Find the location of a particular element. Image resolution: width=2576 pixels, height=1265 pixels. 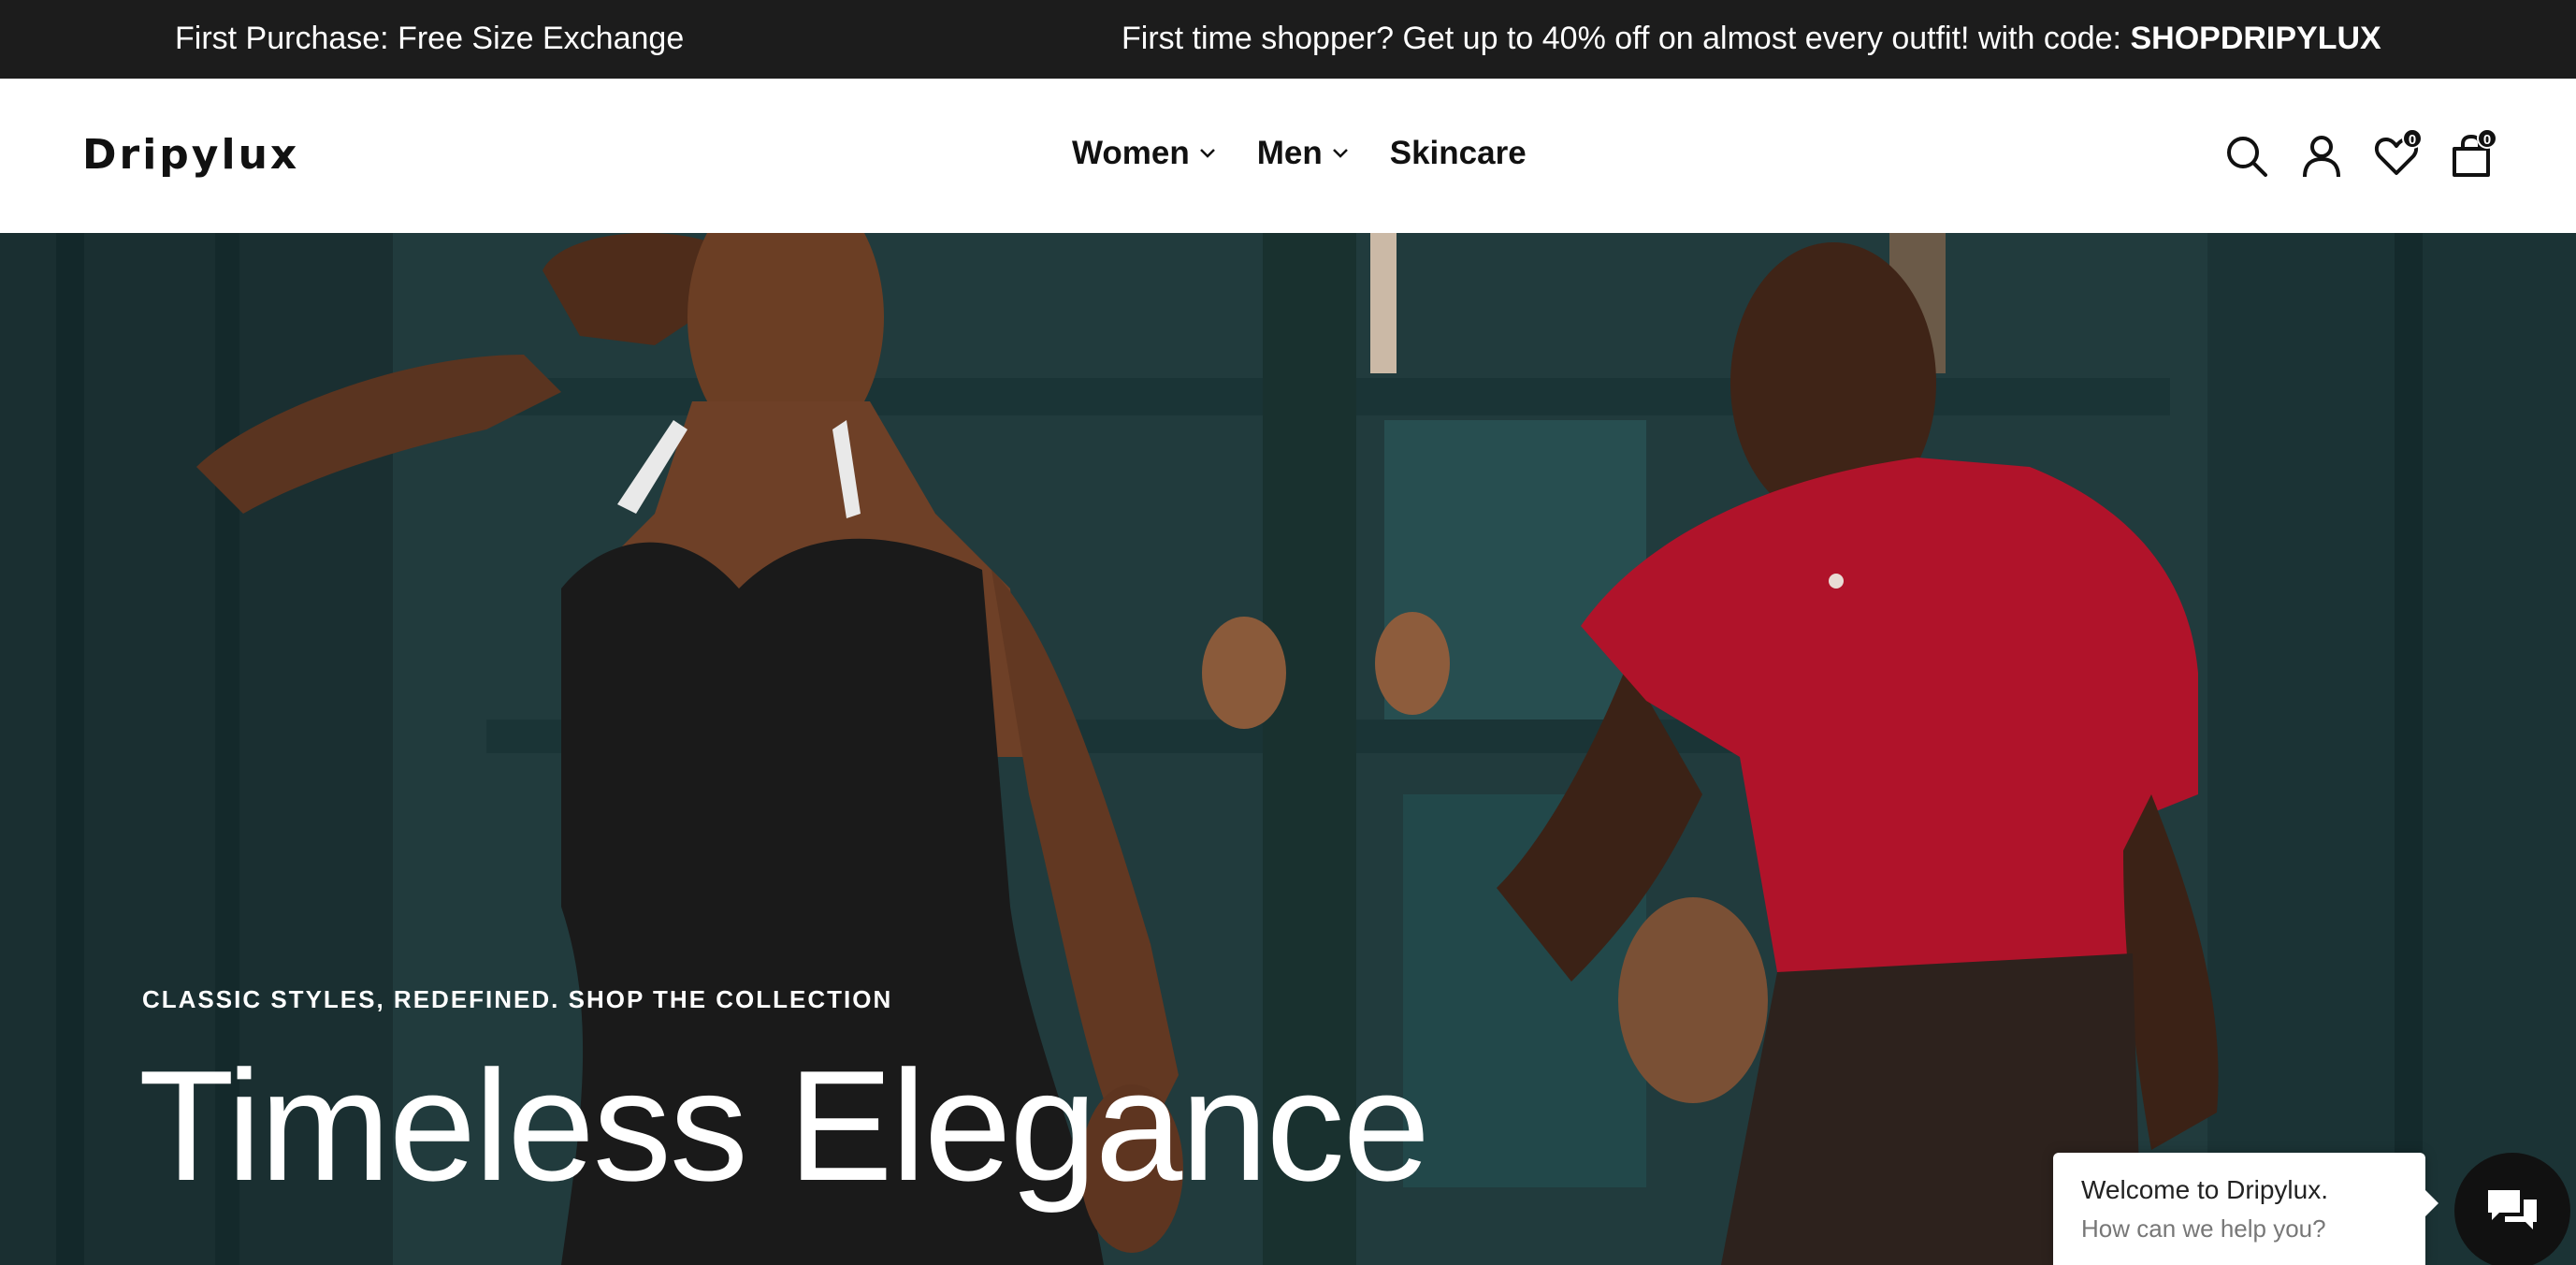

chat-bubble-tail is located at coordinates (2432, 1203).